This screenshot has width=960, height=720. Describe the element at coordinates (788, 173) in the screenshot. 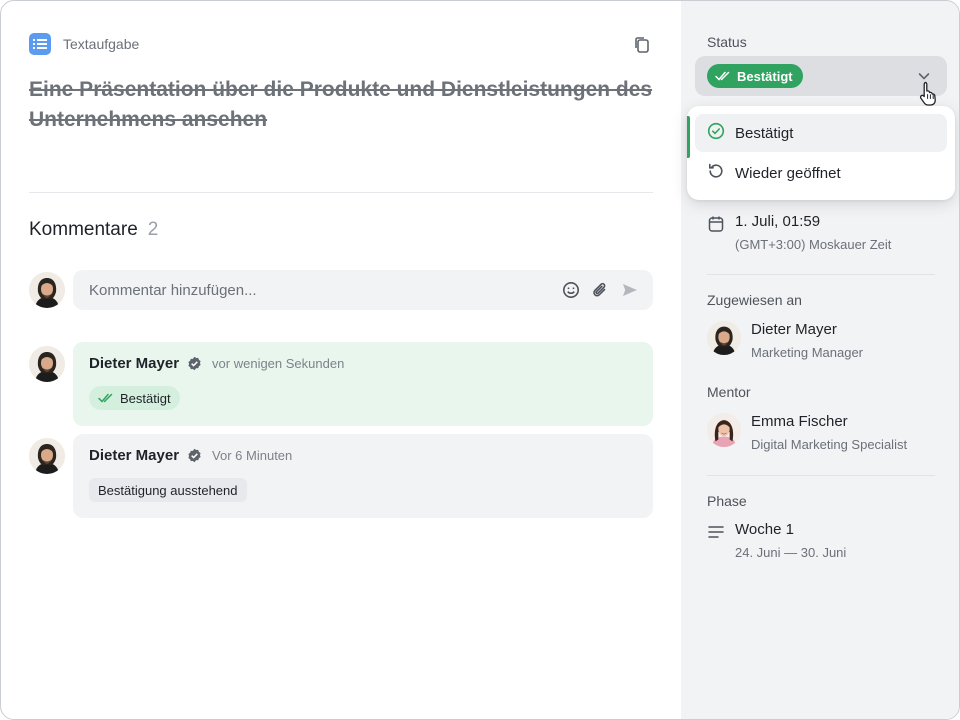

I see `status-option-label: Wieder geöffnet` at that location.